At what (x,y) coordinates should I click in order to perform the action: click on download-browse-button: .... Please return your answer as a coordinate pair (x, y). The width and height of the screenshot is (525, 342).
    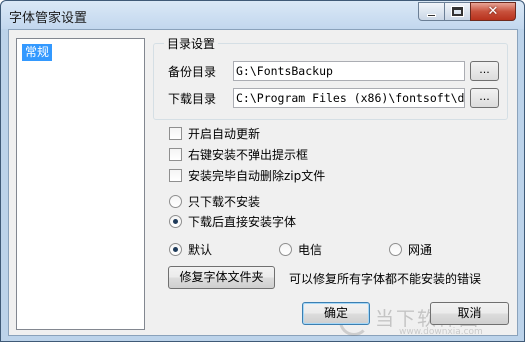
    Looking at the image, I should click on (484, 98).